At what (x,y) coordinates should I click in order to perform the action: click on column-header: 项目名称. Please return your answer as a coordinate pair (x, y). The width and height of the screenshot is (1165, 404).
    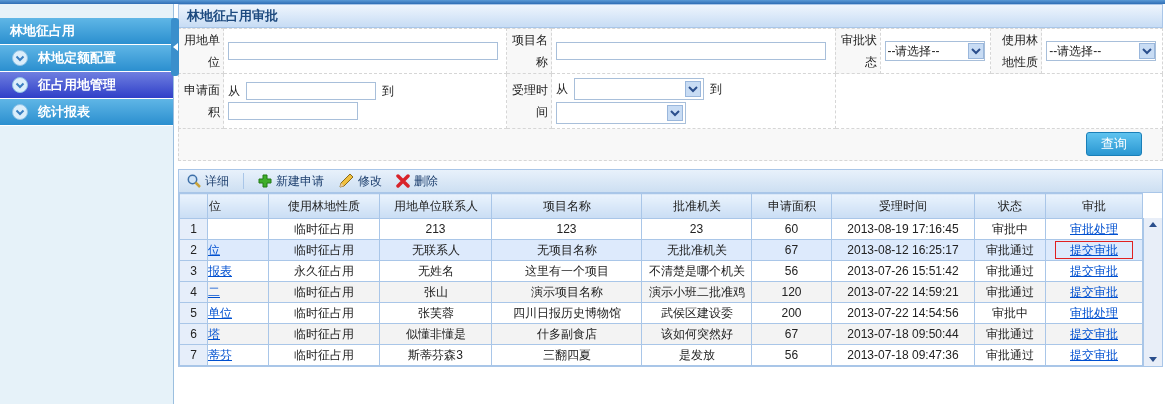
    Looking at the image, I should click on (566, 206).